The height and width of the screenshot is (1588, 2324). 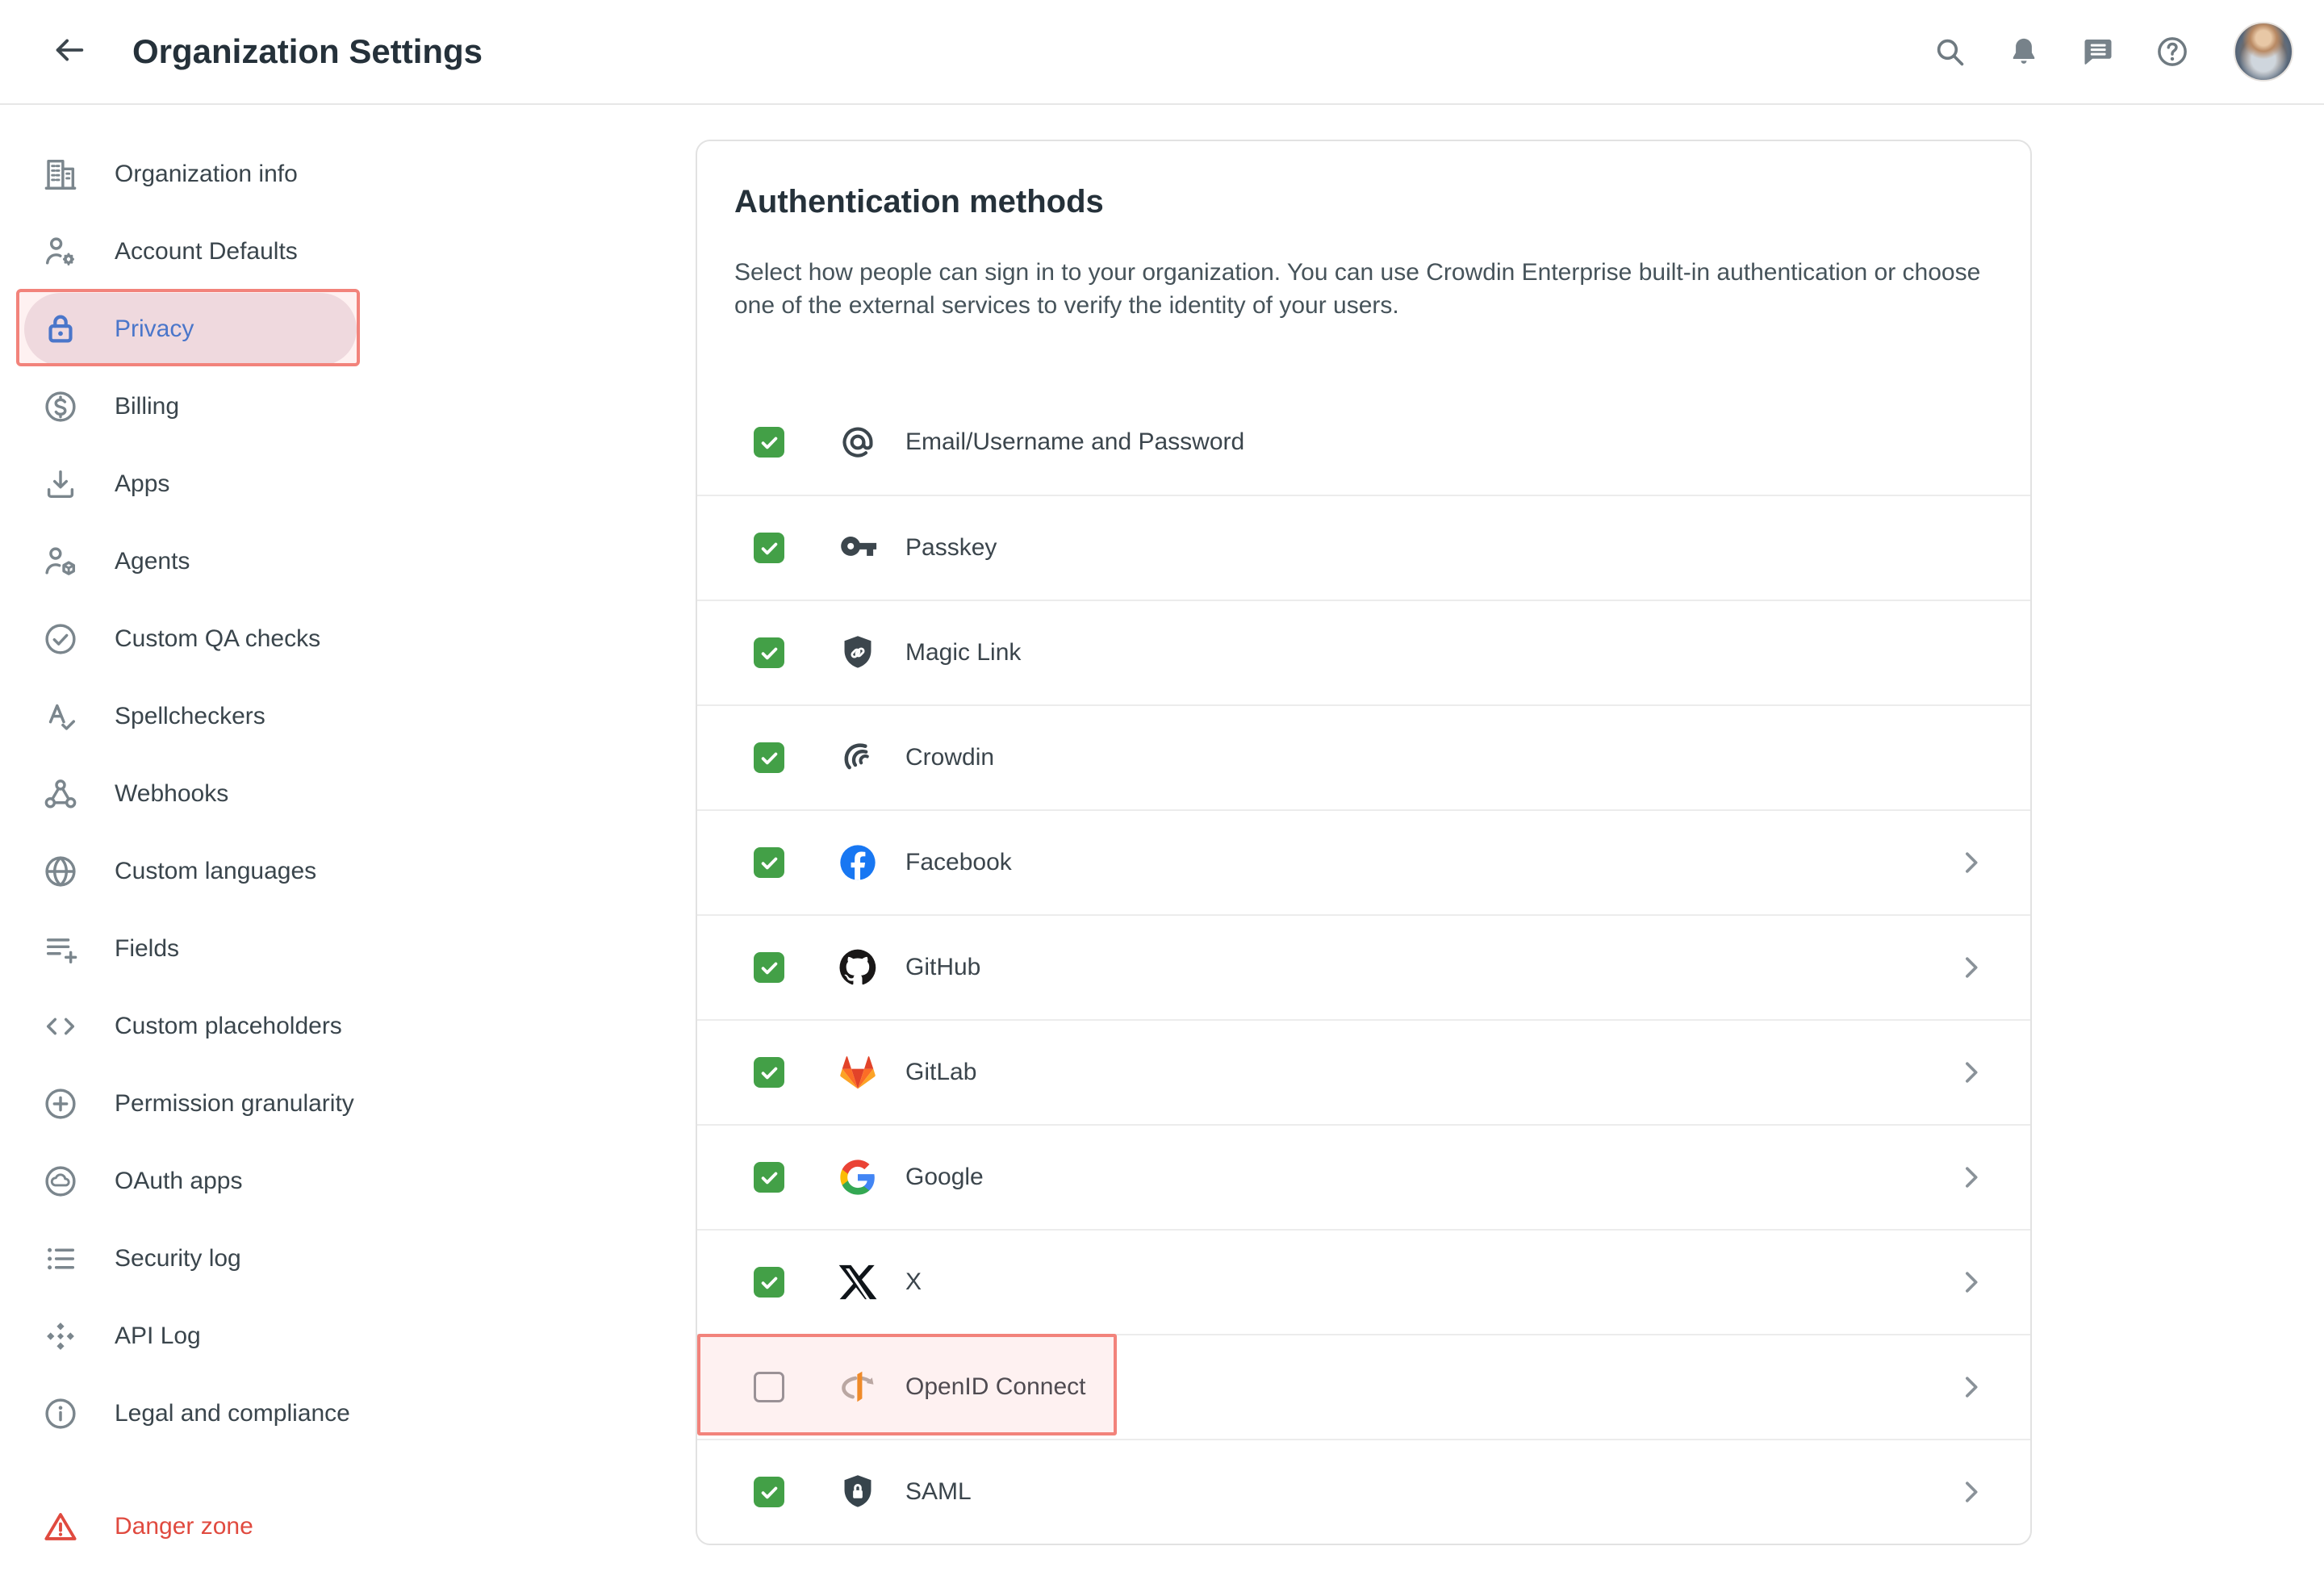 What do you see at coordinates (61, 716) in the screenshot?
I see `spellcheck-icon` at bounding box center [61, 716].